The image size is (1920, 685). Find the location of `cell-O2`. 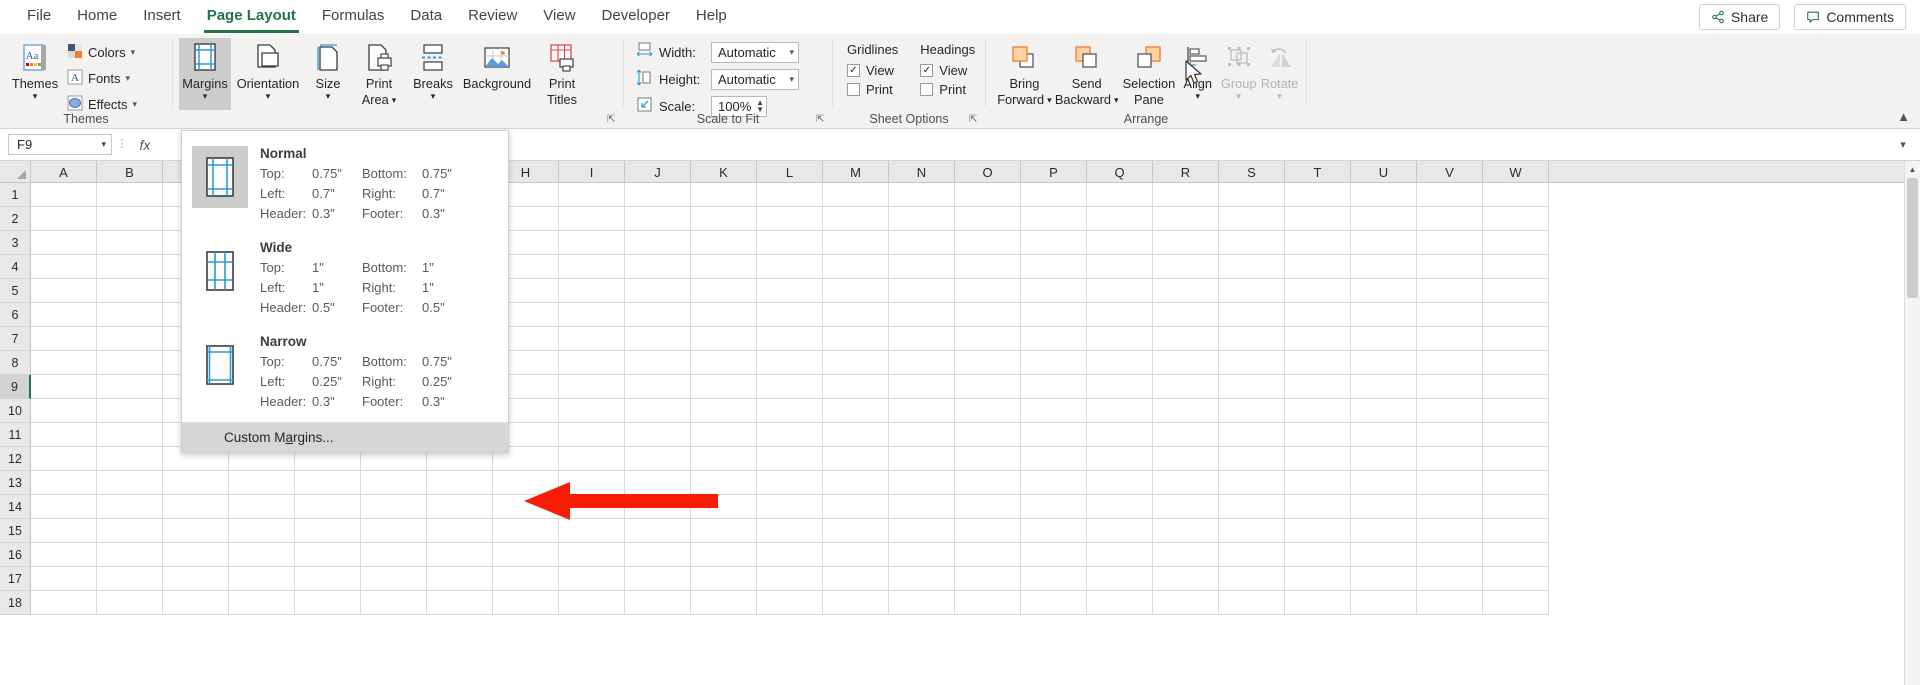

cell-O2 is located at coordinates (988, 219).